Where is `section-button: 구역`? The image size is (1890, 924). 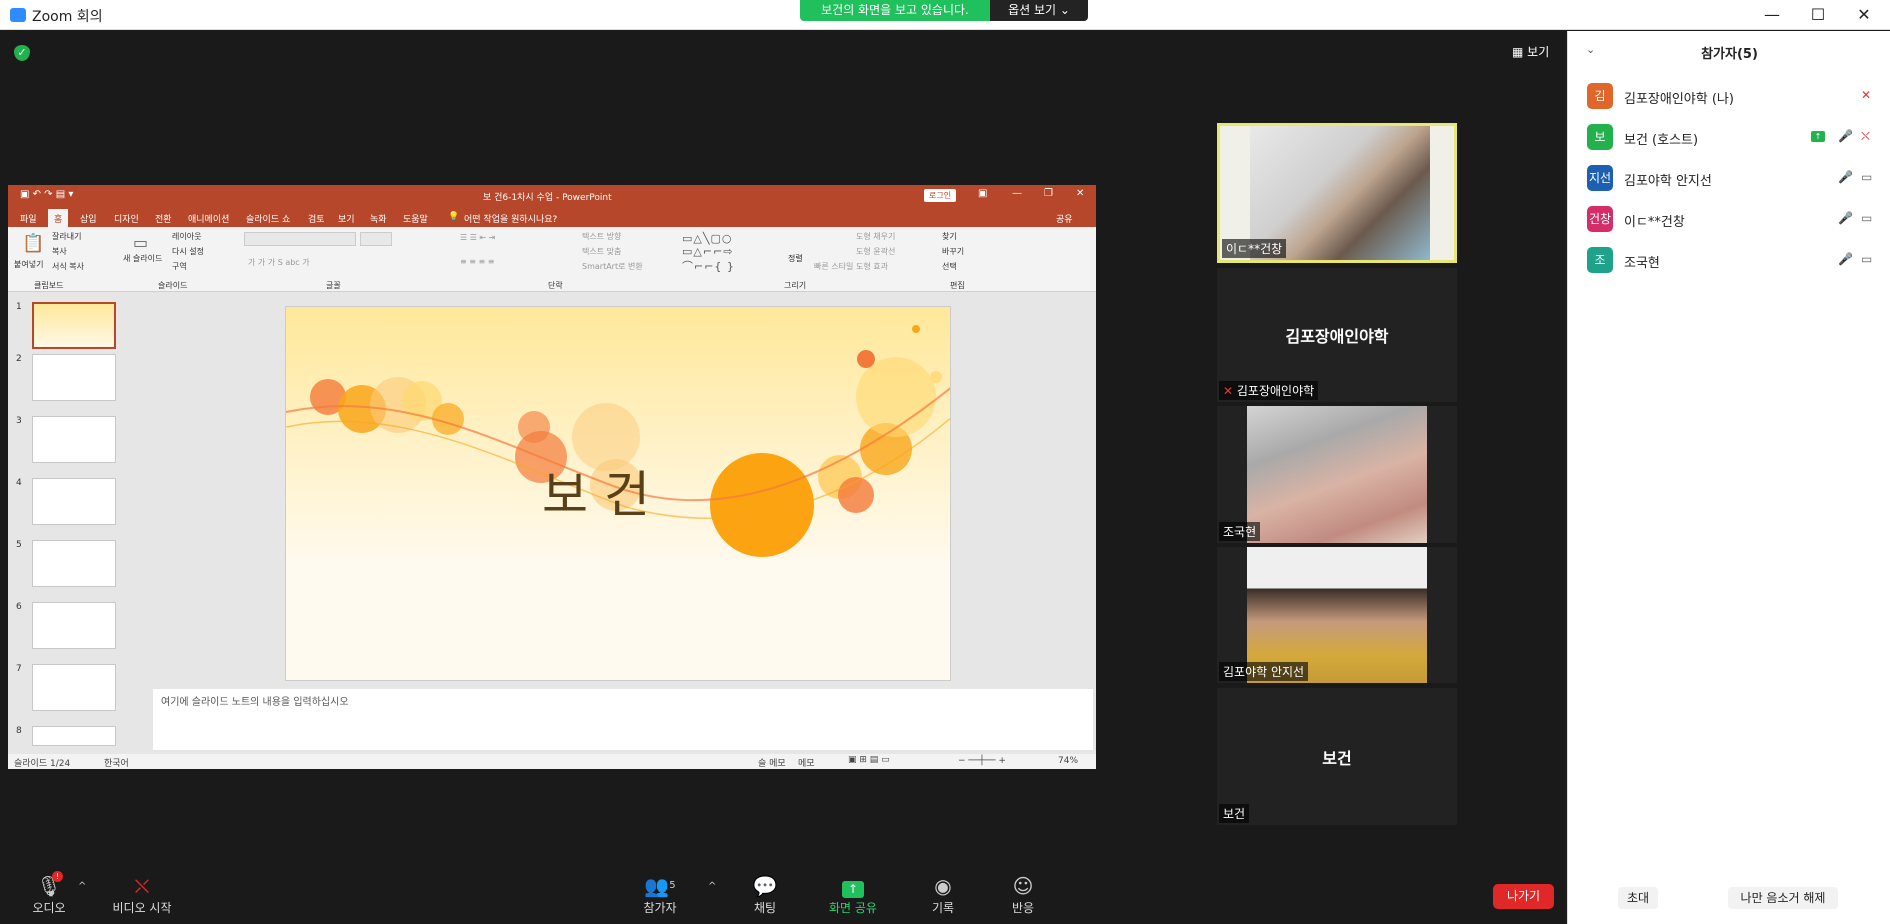
section-button: 구역 is located at coordinates (179, 266).